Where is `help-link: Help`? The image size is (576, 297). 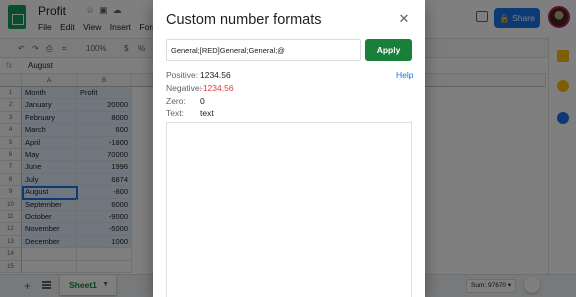 help-link: Help is located at coordinates (404, 75).